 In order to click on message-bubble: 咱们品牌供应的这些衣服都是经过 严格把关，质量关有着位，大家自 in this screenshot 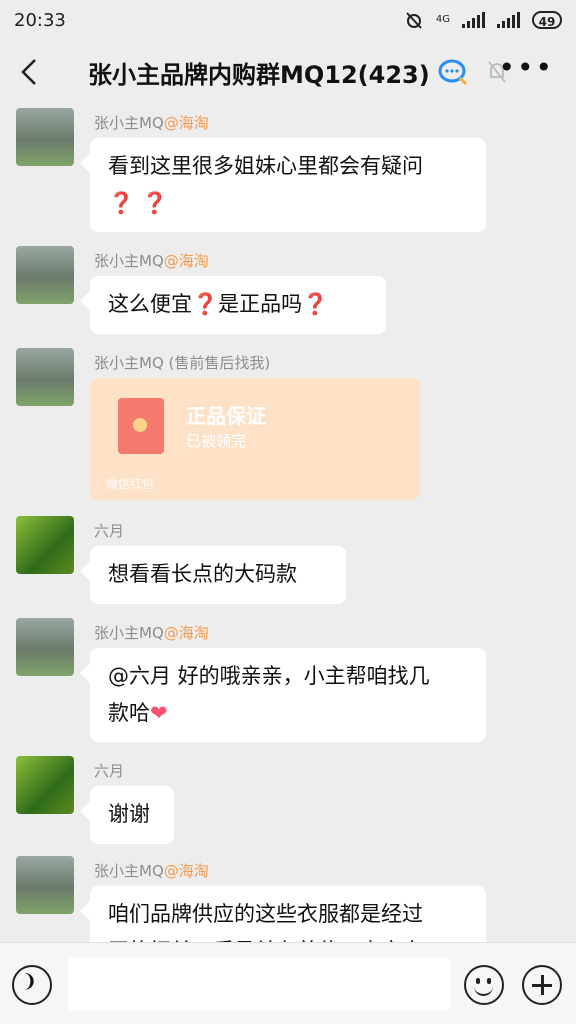, I will do `click(288, 914)`.